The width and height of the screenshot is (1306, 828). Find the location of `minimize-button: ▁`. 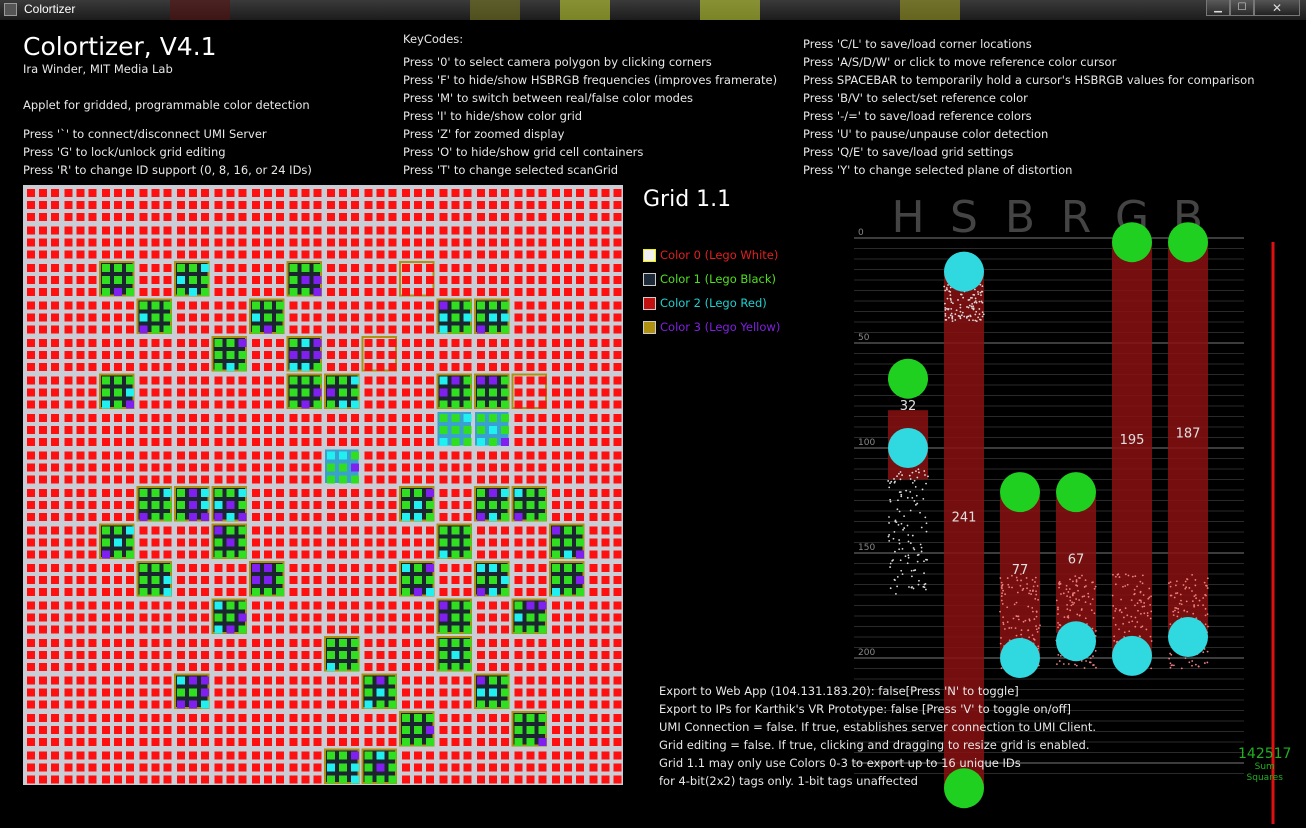

minimize-button: ▁ is located at coordinates (1218, 8).